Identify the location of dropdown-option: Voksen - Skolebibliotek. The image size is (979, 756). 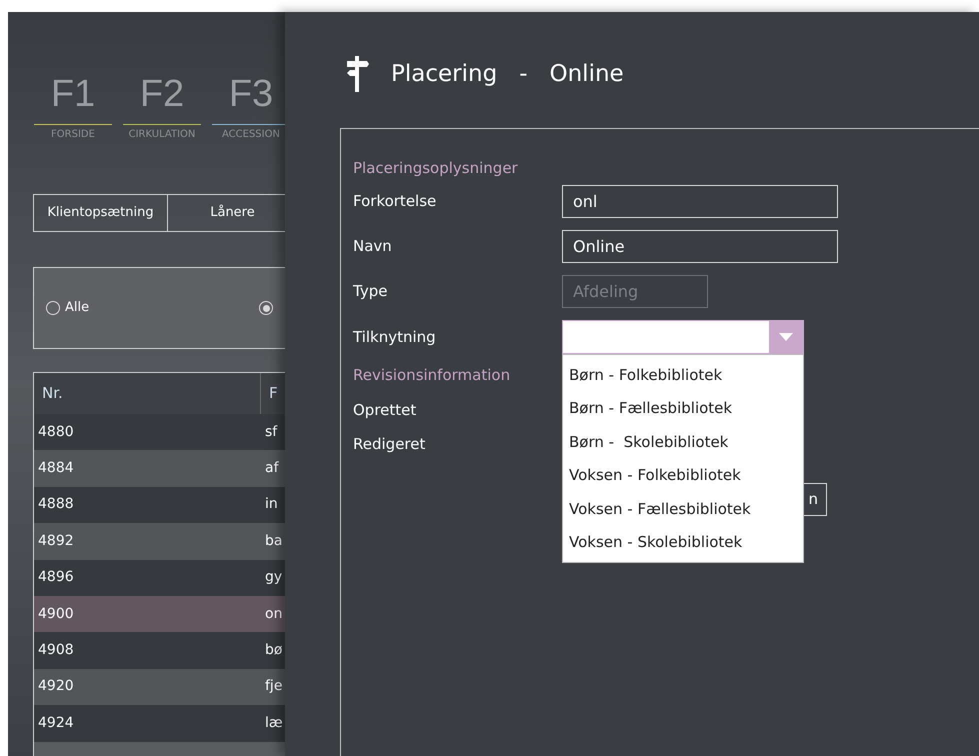
(683, 542).